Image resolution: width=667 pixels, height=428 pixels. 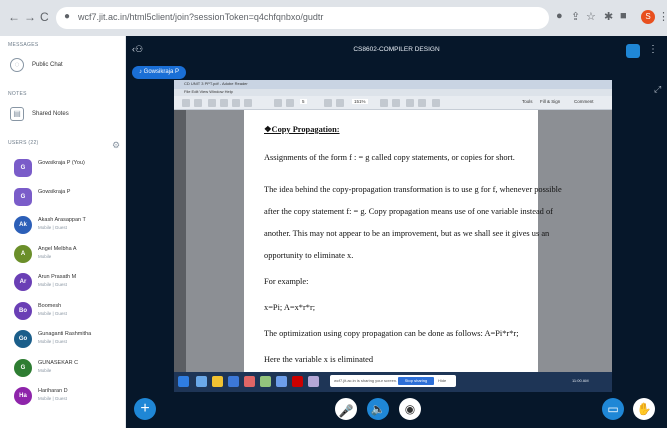 What do you see at coordinates (396, 103) in the screenshot?
I see `fit-width-icon` at bounding box center [396, 103].